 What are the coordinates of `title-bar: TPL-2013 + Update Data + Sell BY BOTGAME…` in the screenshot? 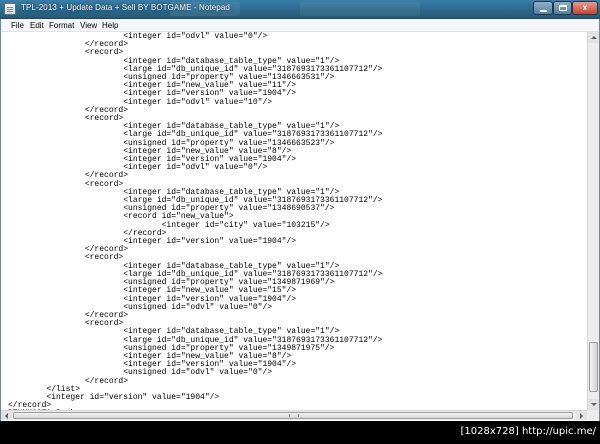 It's located at (300, 9).